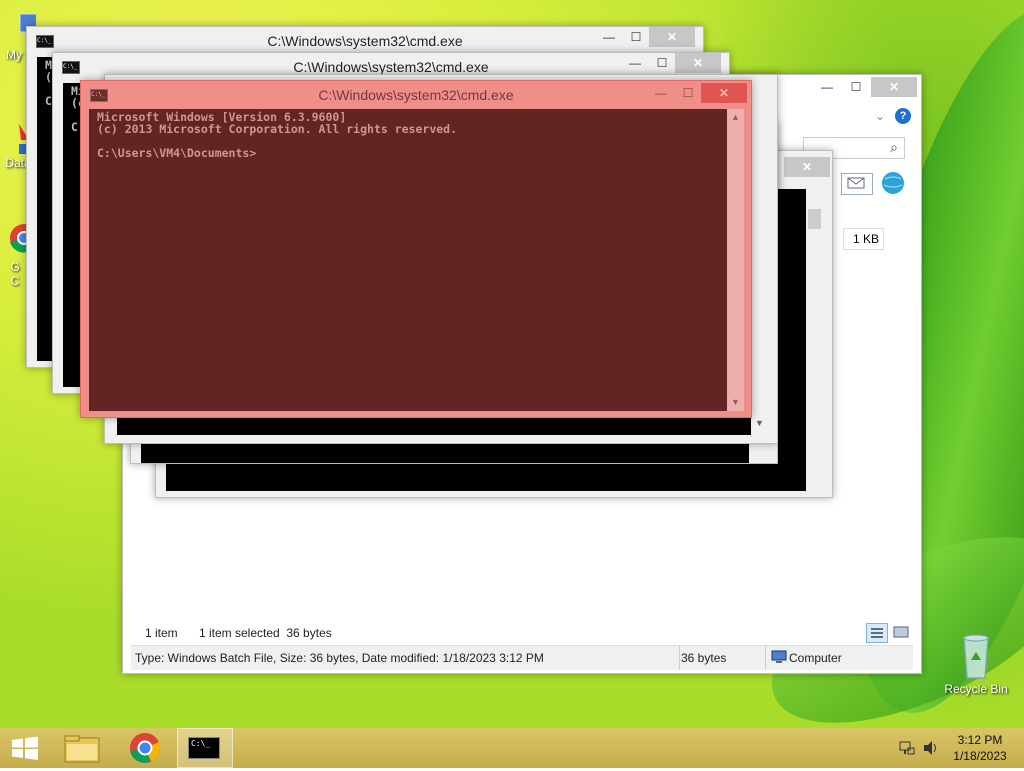 The image size is (1024, 771). I want to click on folder-icon, so click(82, 749).